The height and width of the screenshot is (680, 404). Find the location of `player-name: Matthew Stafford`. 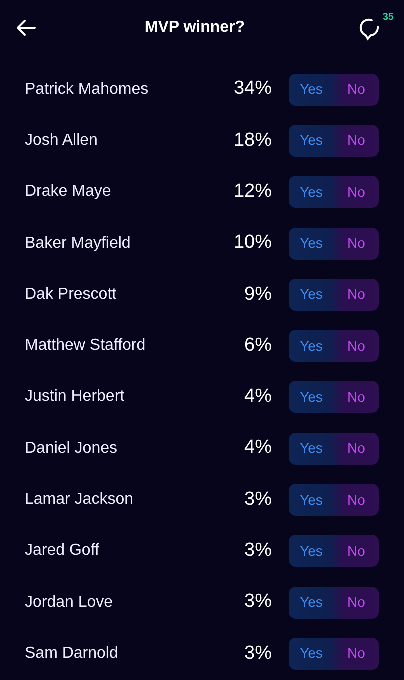

player-name: Matthew Stafford is located at coordinates (86, 346).